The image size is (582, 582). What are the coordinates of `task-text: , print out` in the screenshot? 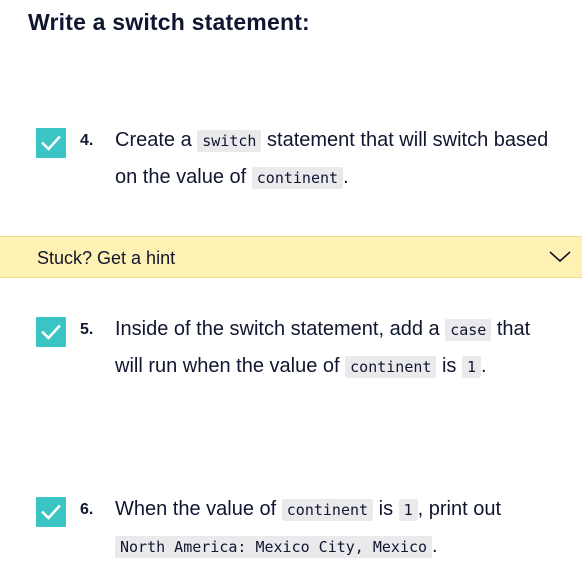 It's located at (459, 509).